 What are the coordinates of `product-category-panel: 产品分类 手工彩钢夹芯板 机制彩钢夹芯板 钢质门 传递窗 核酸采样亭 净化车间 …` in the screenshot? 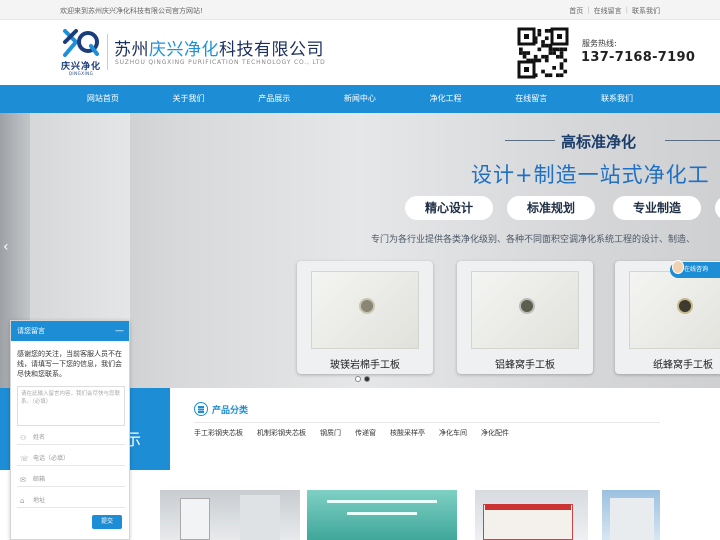 It's located at (415, 429).